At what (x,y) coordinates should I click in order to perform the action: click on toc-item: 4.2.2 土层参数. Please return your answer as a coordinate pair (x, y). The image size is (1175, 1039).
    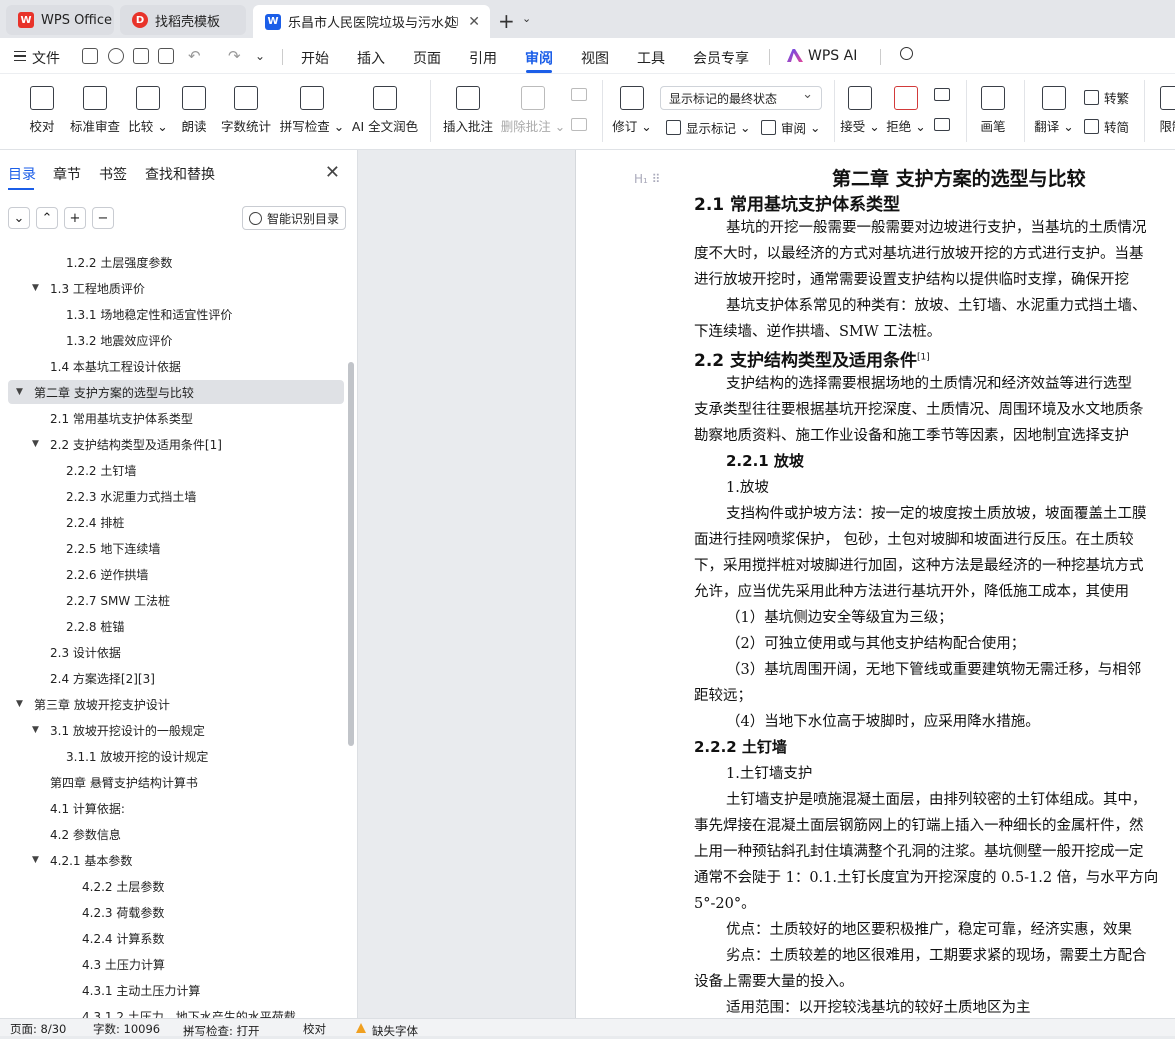
    Looking at the image, I should click on (176, 886).